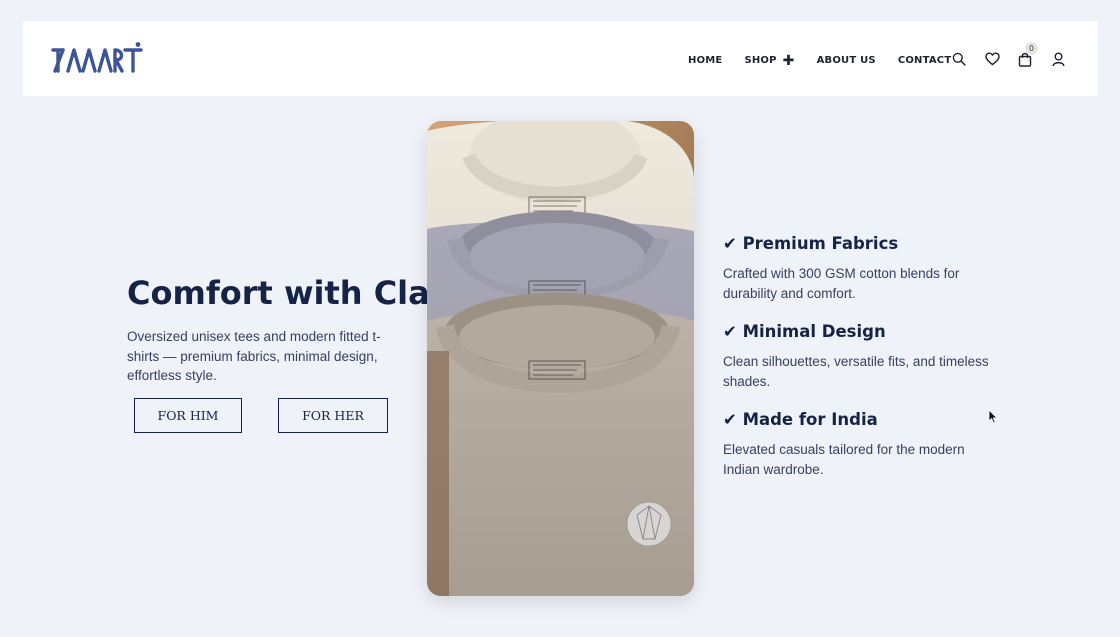 The image size is (1120, 637). I want to click on nav-shop: SHOP ✚, so click(769, 61).